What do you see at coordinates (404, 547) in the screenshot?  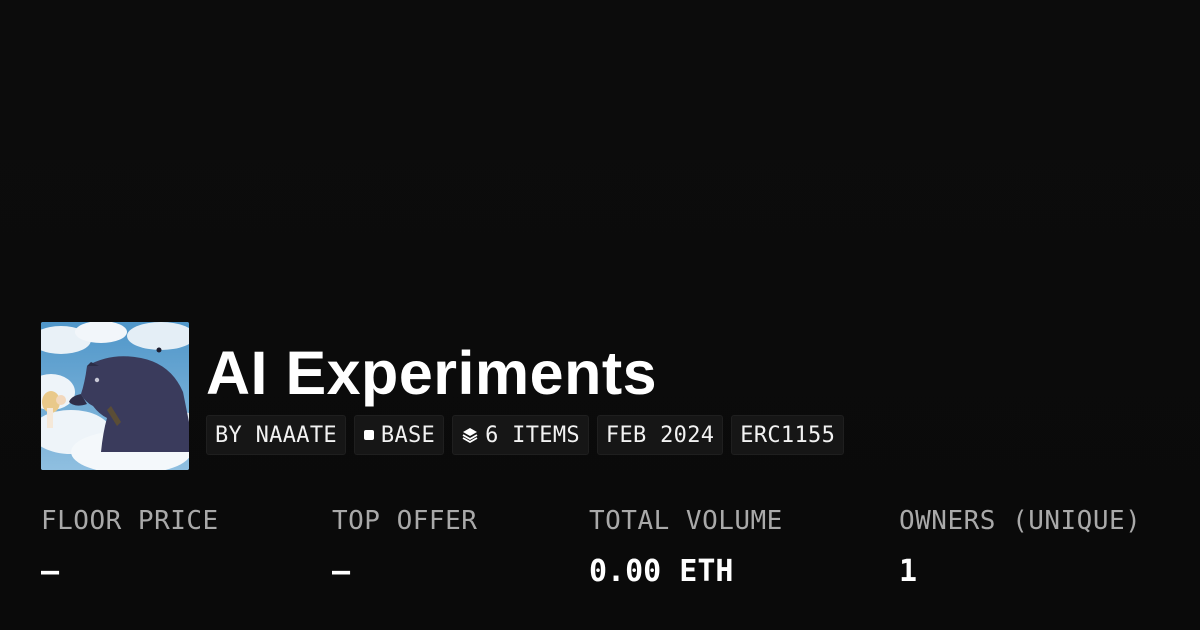 I see `stat-top-offer: TOP OFFER –` at bounding box center [404, 547].